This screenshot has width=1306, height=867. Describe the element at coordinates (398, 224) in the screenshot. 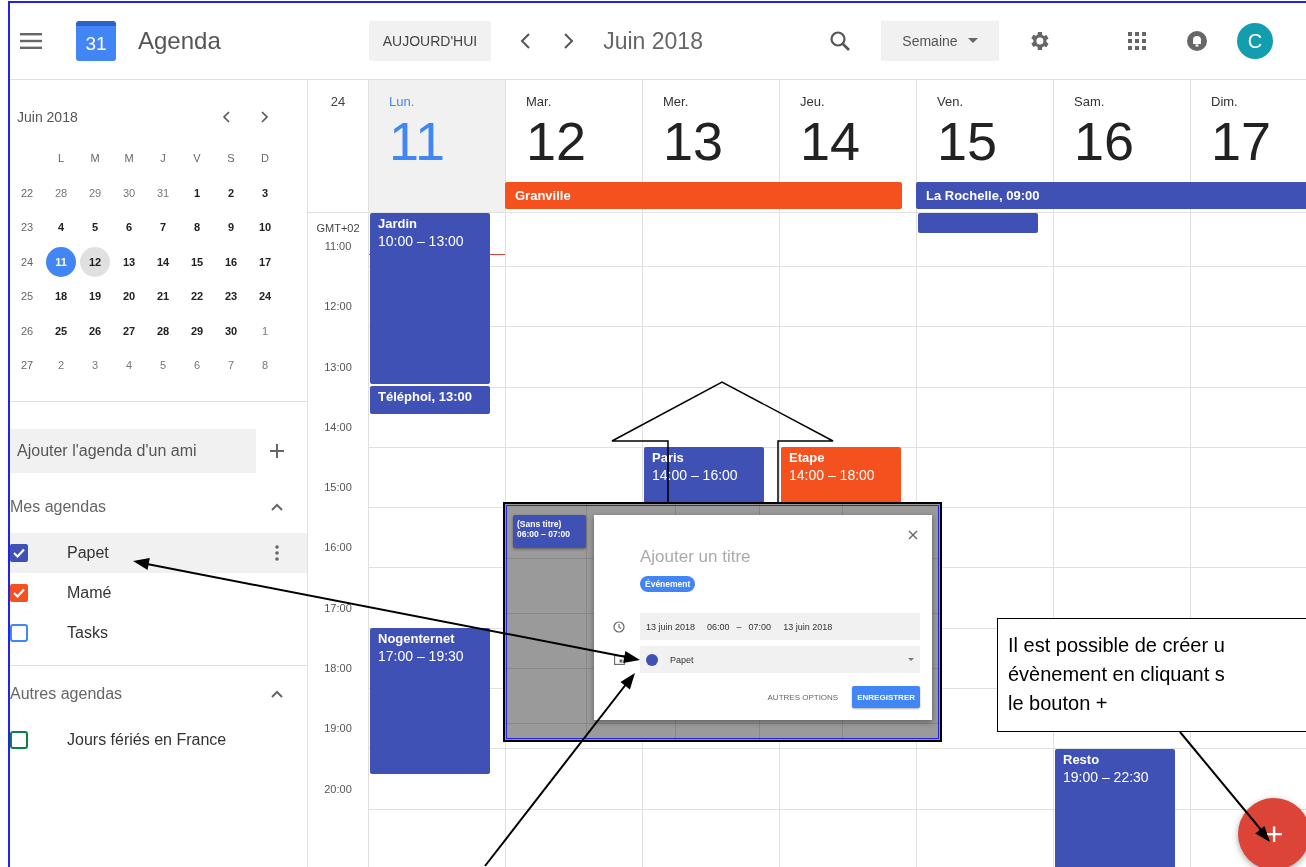

I see `event-title: Jardin` at that location.